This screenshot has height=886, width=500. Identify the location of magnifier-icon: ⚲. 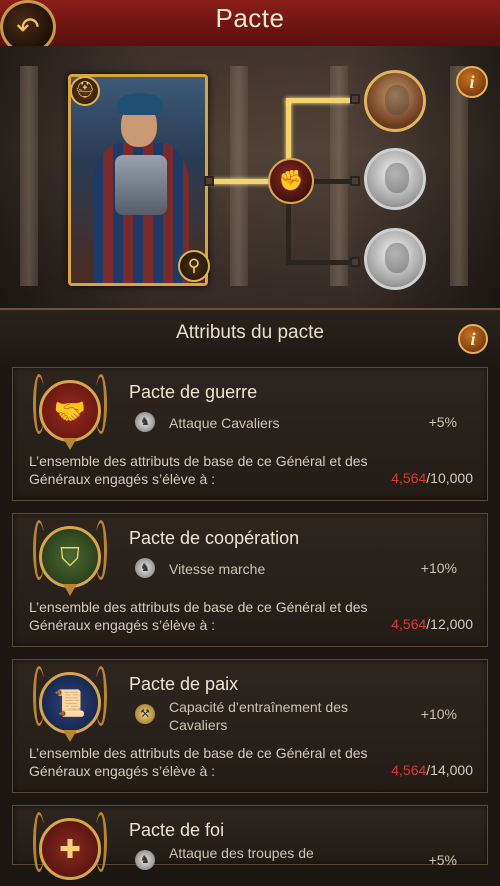
(194, 265).